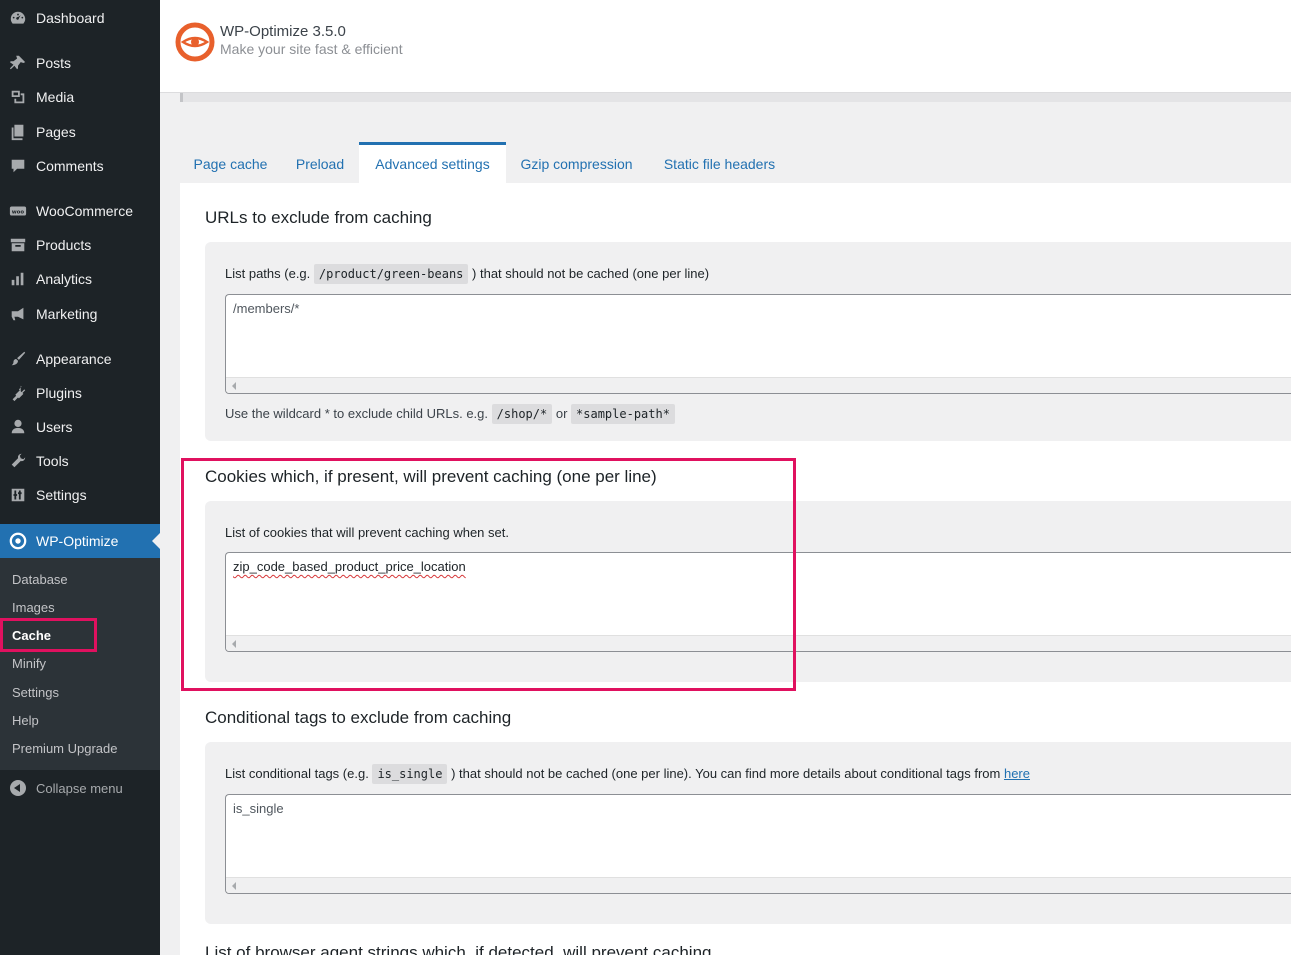 Image resolution: width=1291 pixels, height=955 pixels. I want to click on conditional-tags-textarea: is_single, so click(758, 844).